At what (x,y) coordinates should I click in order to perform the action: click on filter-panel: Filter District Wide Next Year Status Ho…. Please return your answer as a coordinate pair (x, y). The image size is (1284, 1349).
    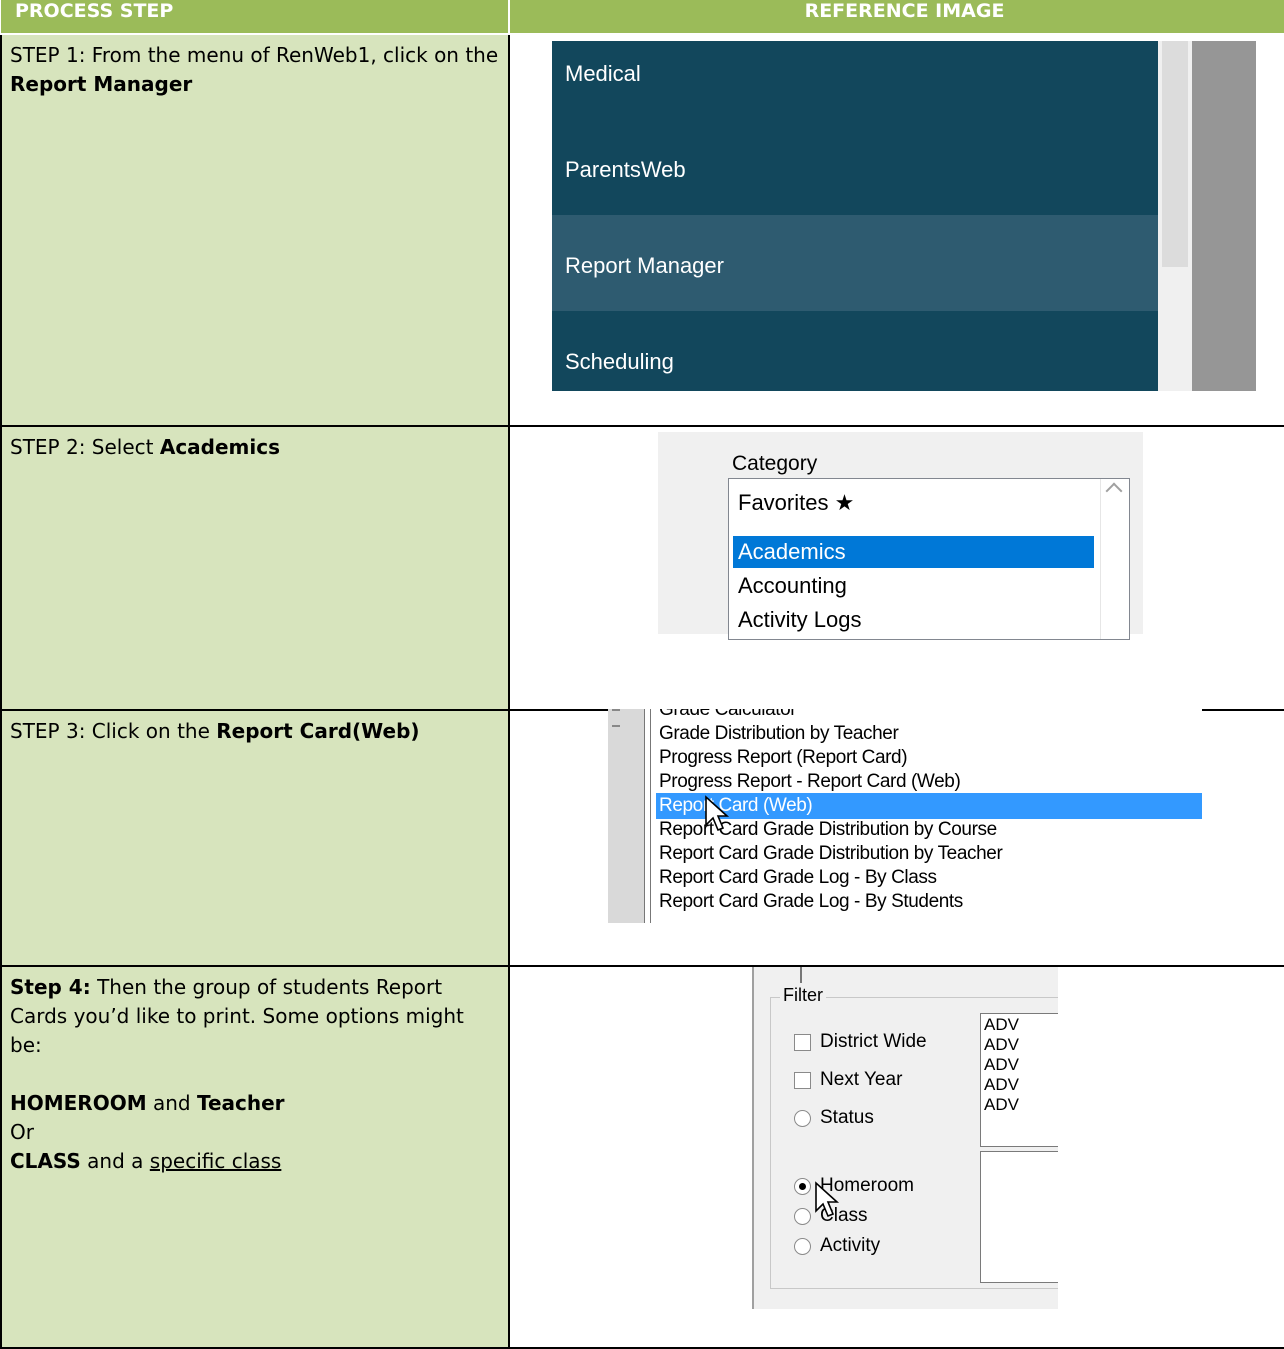
    Looking at the image, I should click on (905, 1138).